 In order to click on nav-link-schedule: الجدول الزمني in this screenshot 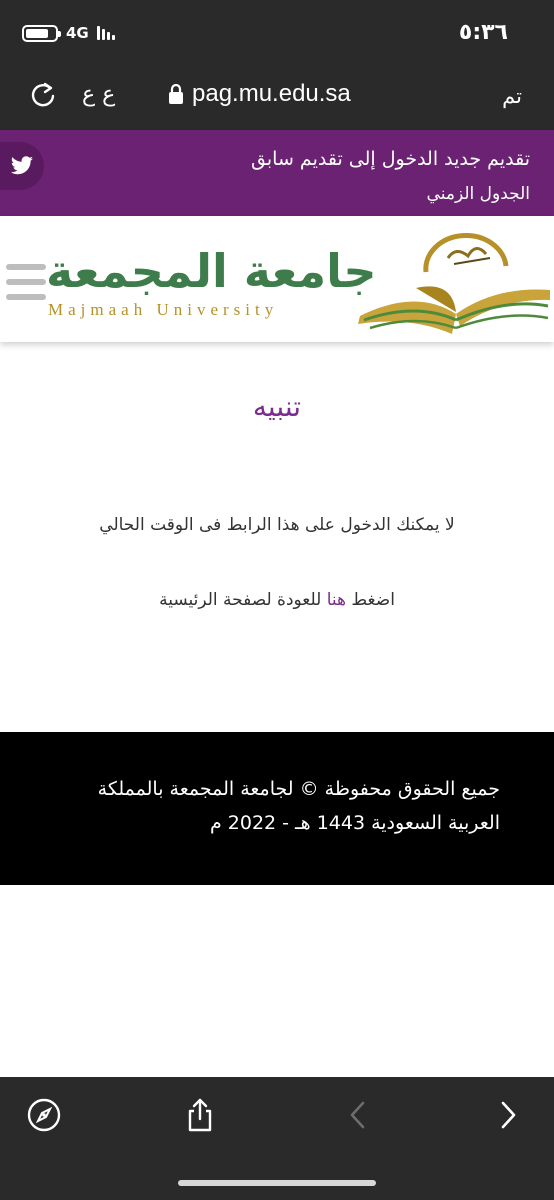, I will do `click(478, 194)`.